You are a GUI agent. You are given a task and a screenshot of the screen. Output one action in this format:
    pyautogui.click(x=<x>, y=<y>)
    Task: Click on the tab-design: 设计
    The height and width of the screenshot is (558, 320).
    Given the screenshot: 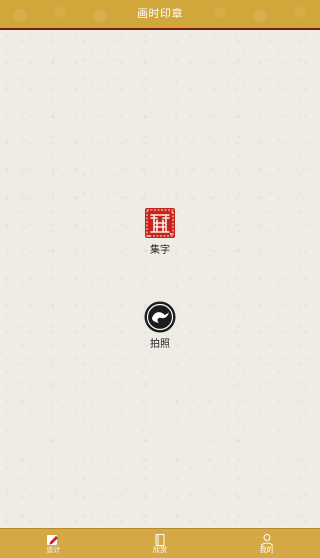 What is the action you would take?
    pyautogui.click(x=53, y=543)
    